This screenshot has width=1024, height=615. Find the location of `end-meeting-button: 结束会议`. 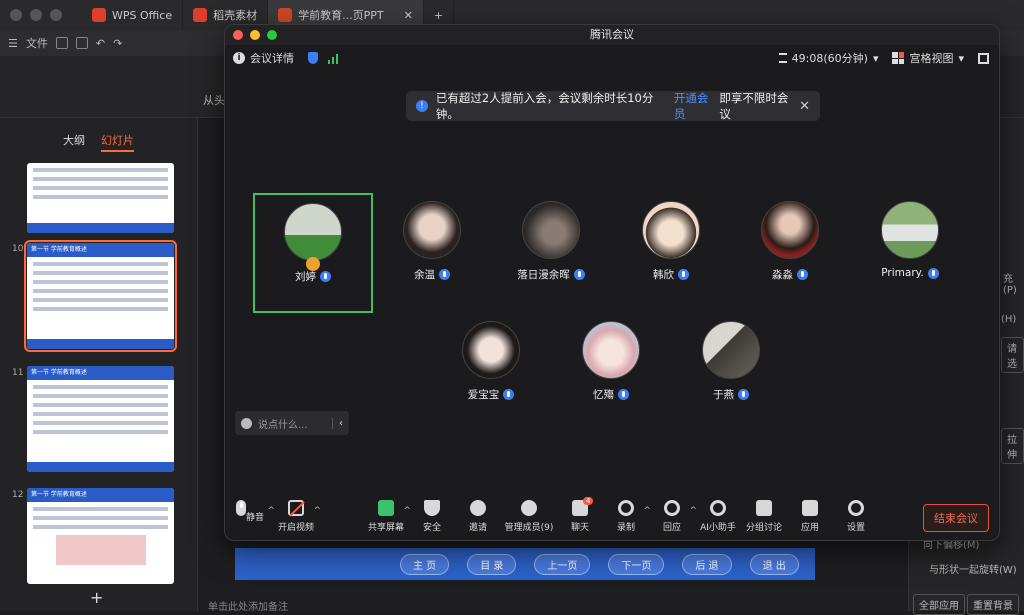

end-meeting-button: 结束会议 is located at coordinates (956, 518).